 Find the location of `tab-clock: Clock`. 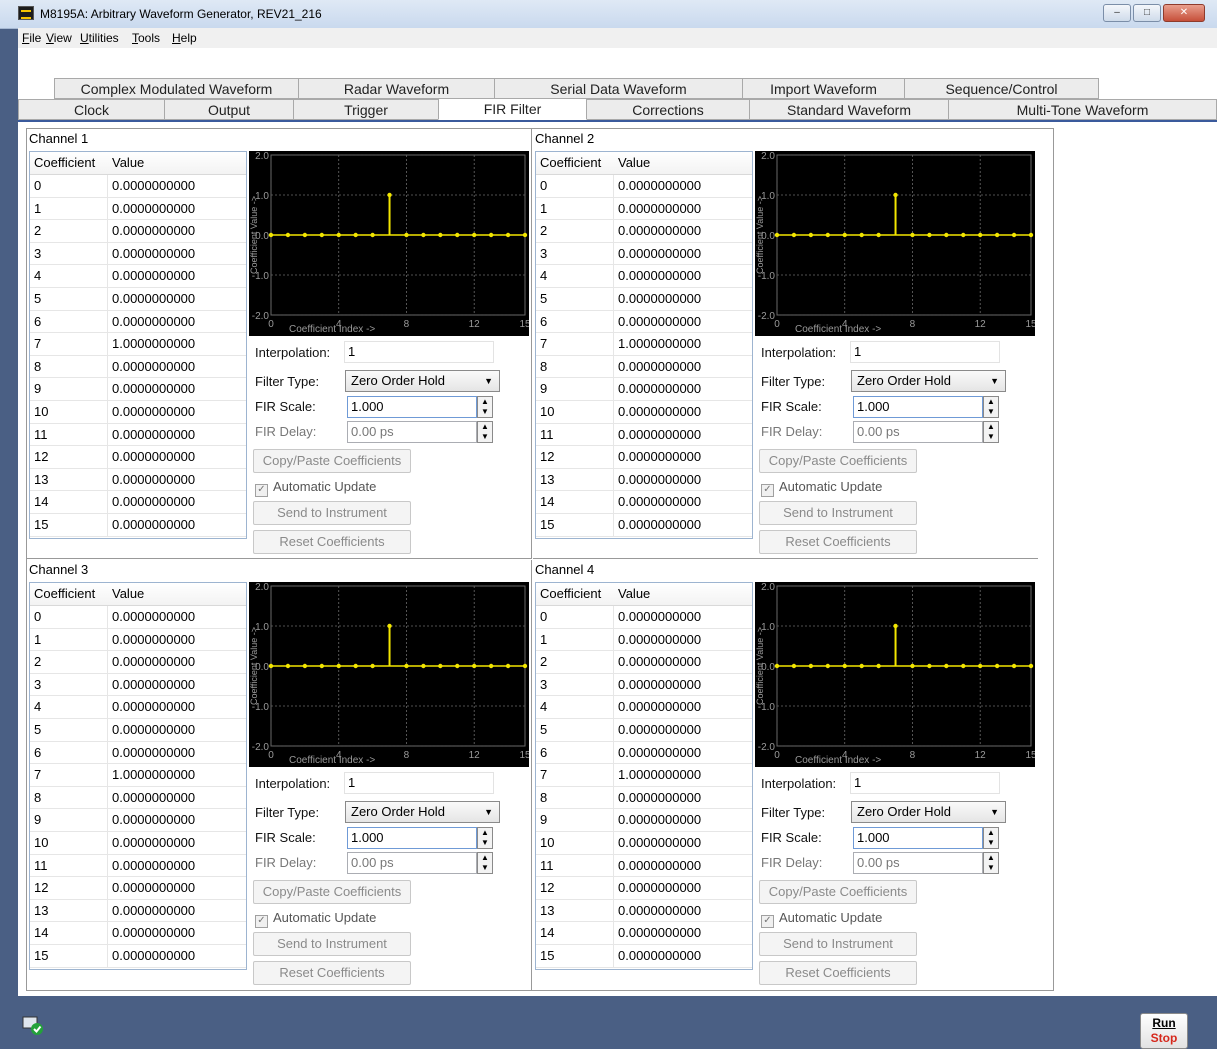

tab-clock: Clock is located at coordinates (91, 109).